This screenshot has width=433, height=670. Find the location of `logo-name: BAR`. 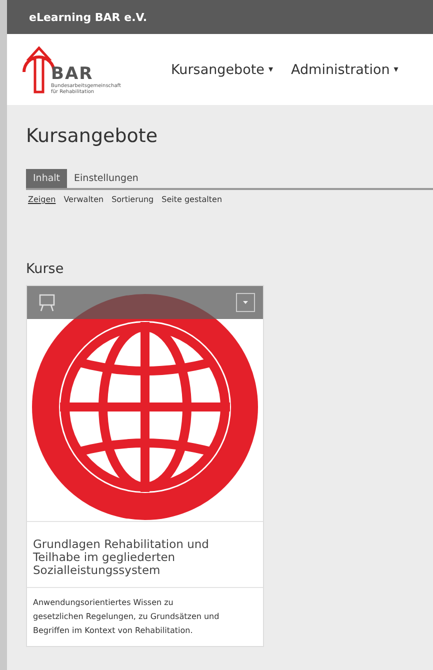

logo-name: BAR is located at coordinates (72, 74).